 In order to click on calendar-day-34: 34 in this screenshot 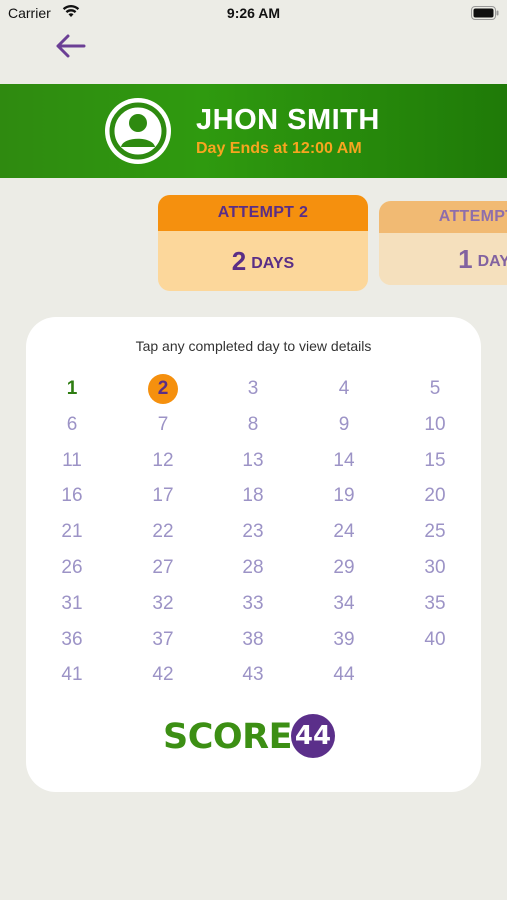, I will do `click(344, 604)`.